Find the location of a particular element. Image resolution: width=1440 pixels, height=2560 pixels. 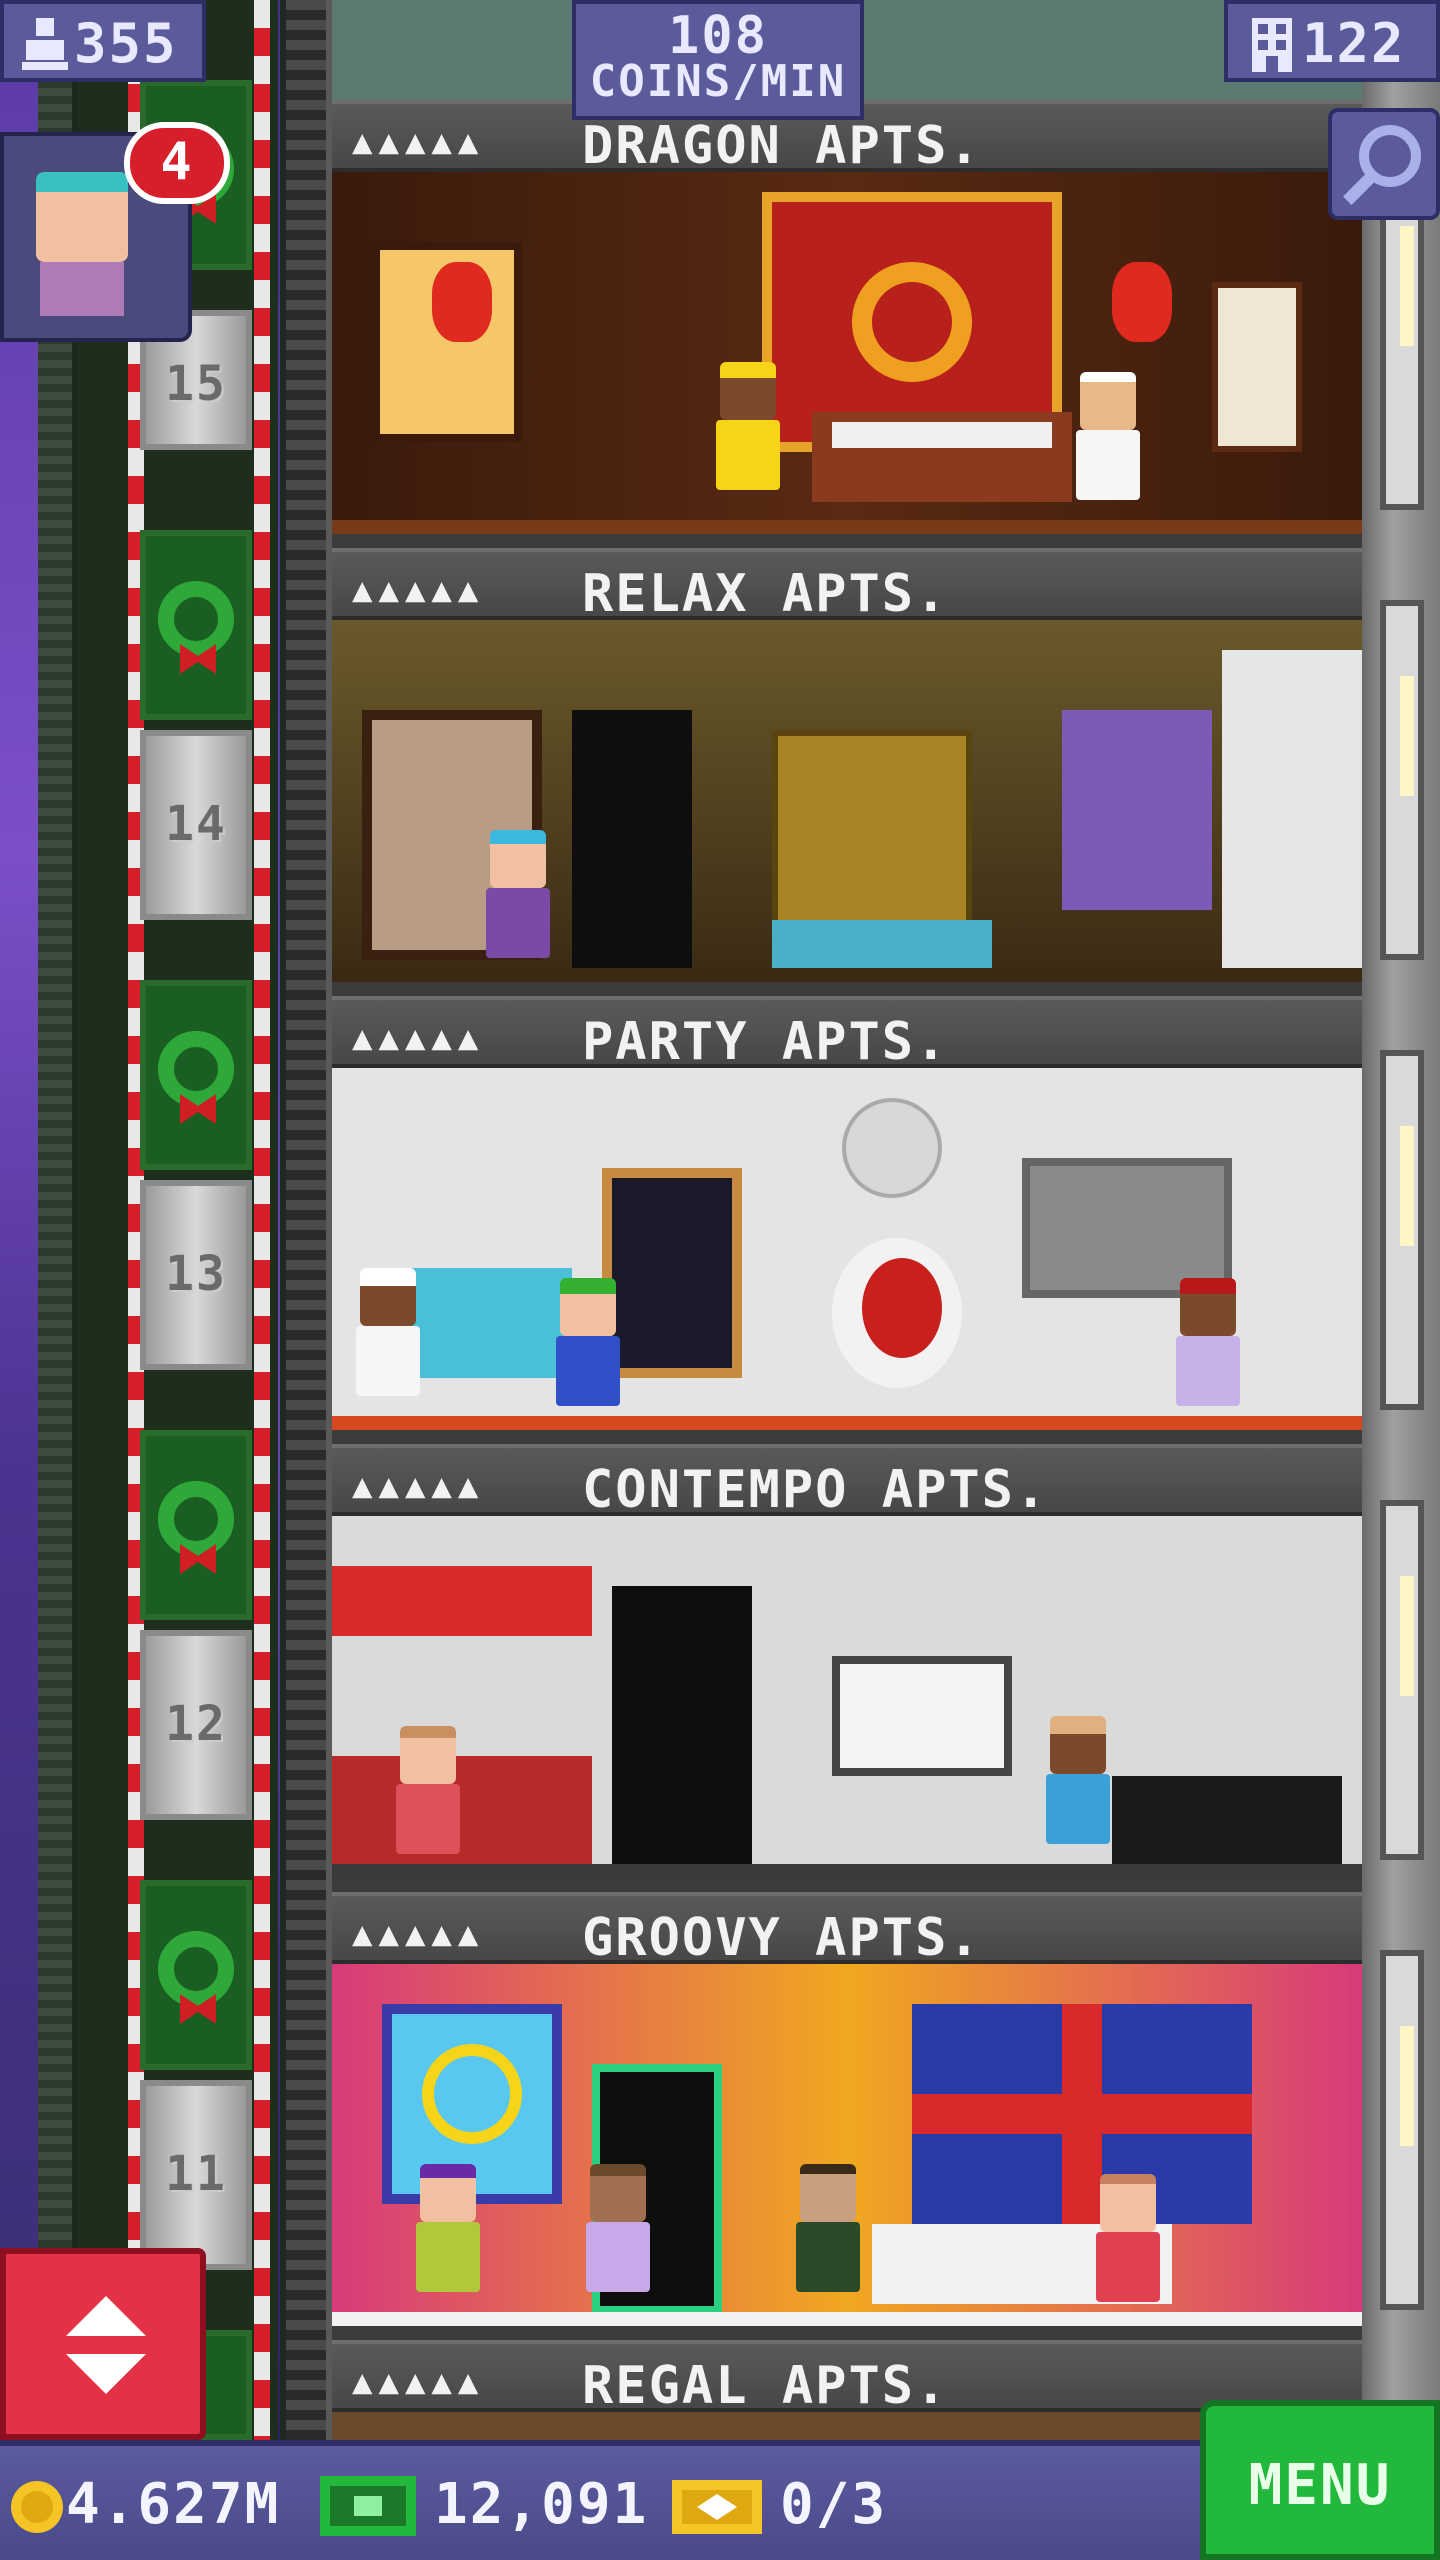

floor-sign-groovy: ▲▲▲▲▲ GROOVY APTS. is located at coordinates (847, 1930).